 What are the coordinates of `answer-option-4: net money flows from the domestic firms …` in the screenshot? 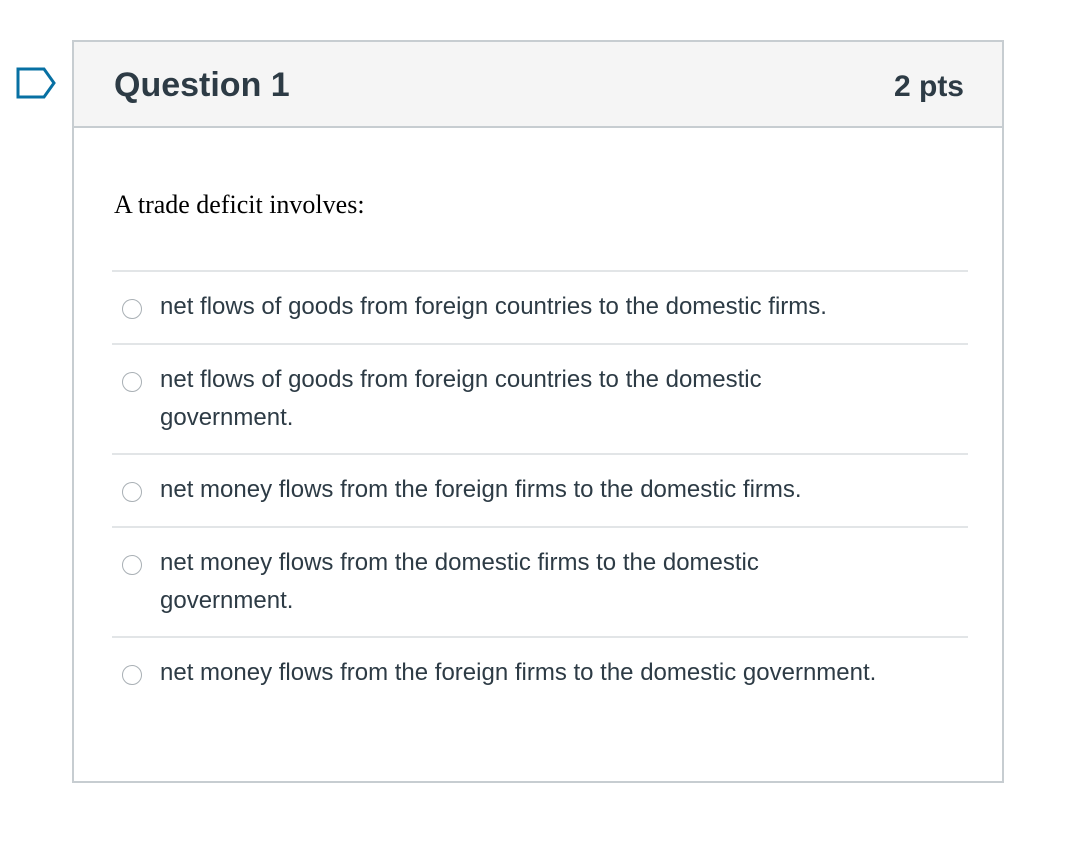 It's located at (540, 581).